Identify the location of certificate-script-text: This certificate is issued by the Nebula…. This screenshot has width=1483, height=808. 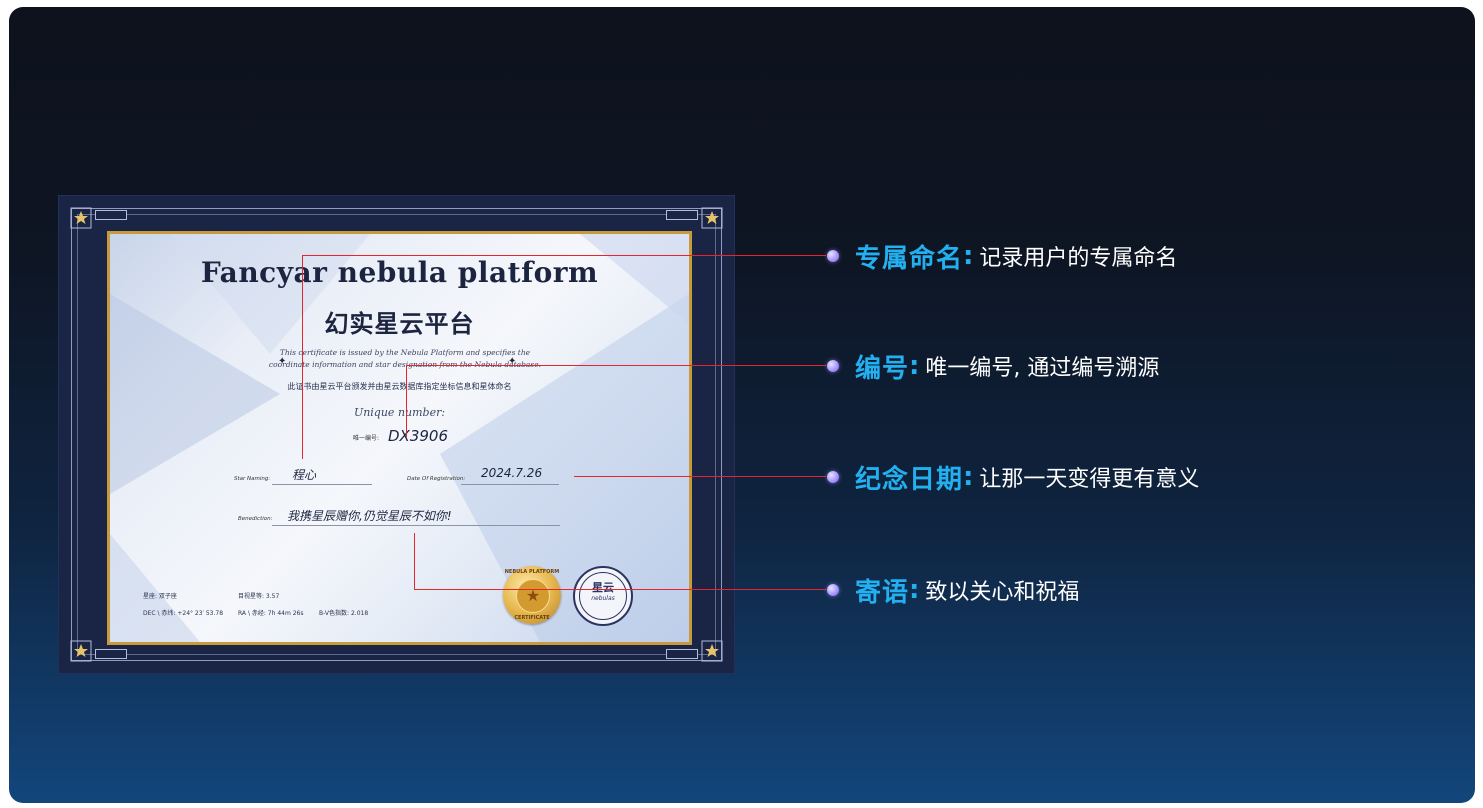
(405, 358).